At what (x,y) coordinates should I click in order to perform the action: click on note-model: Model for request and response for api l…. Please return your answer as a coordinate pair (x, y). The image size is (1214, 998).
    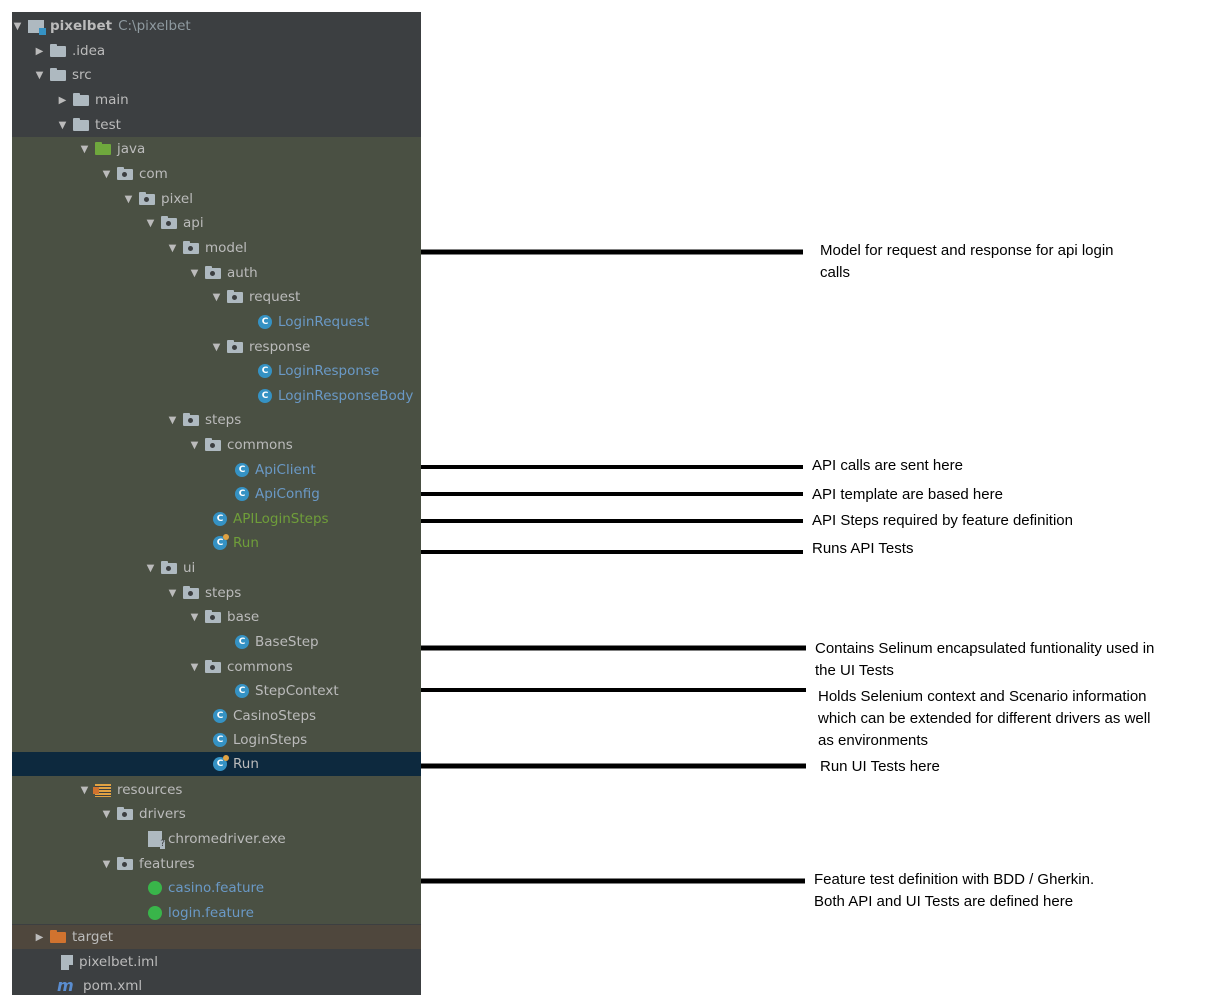
    Looking at the image, I should click on (967, 262).